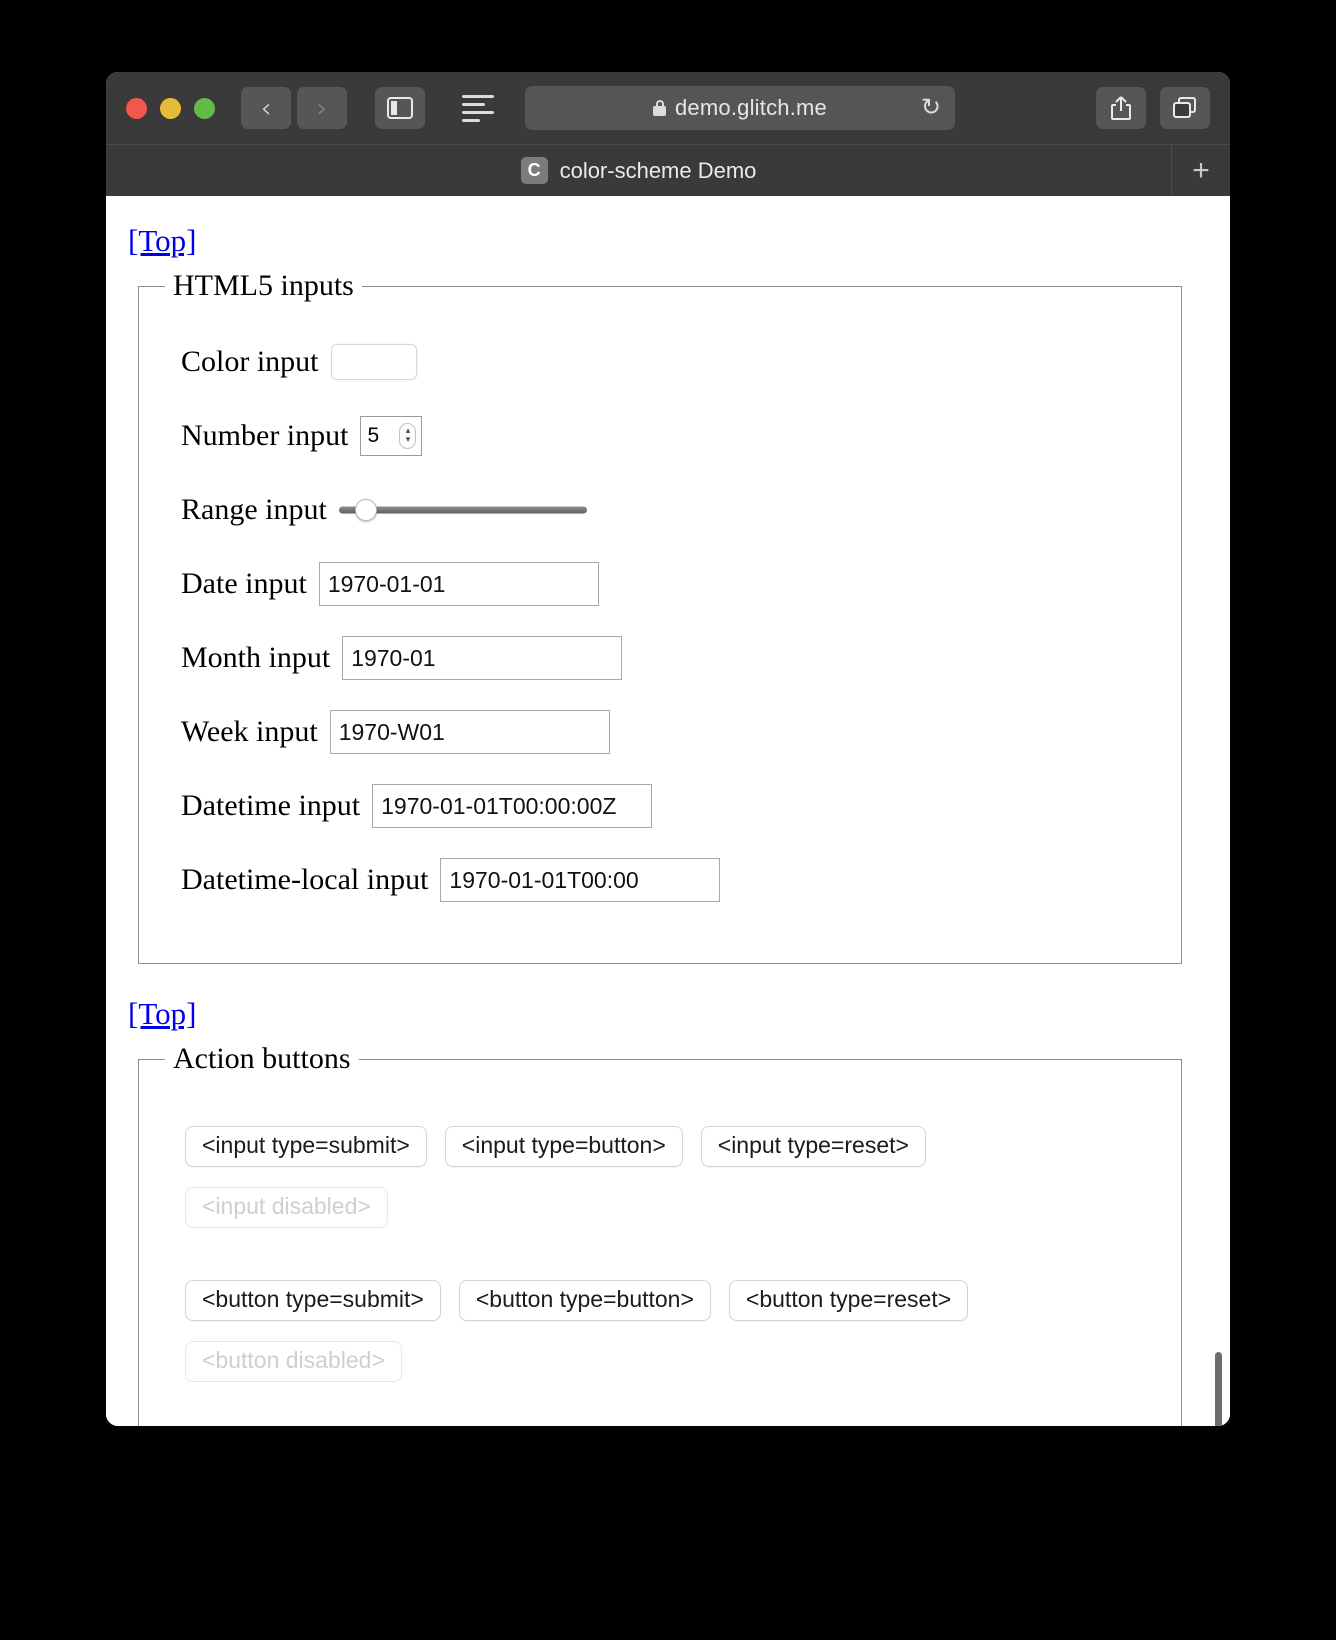 The height and width of the screenshot is (1640, 1336). What do you see at coordinates (244, 583) in the screenshot?
I see `label-date-input: Date input` at bounding box center [244, 583].